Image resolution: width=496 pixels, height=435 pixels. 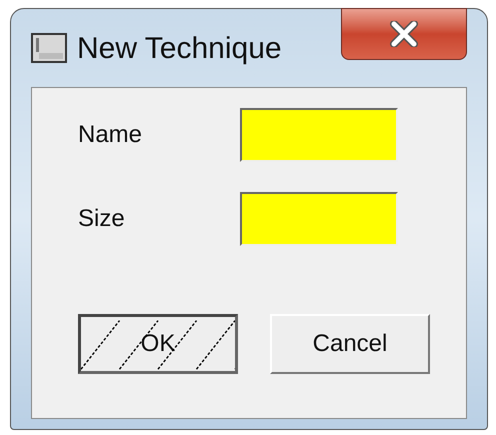 I want to click on close-icon, so click(x=404, y=34).